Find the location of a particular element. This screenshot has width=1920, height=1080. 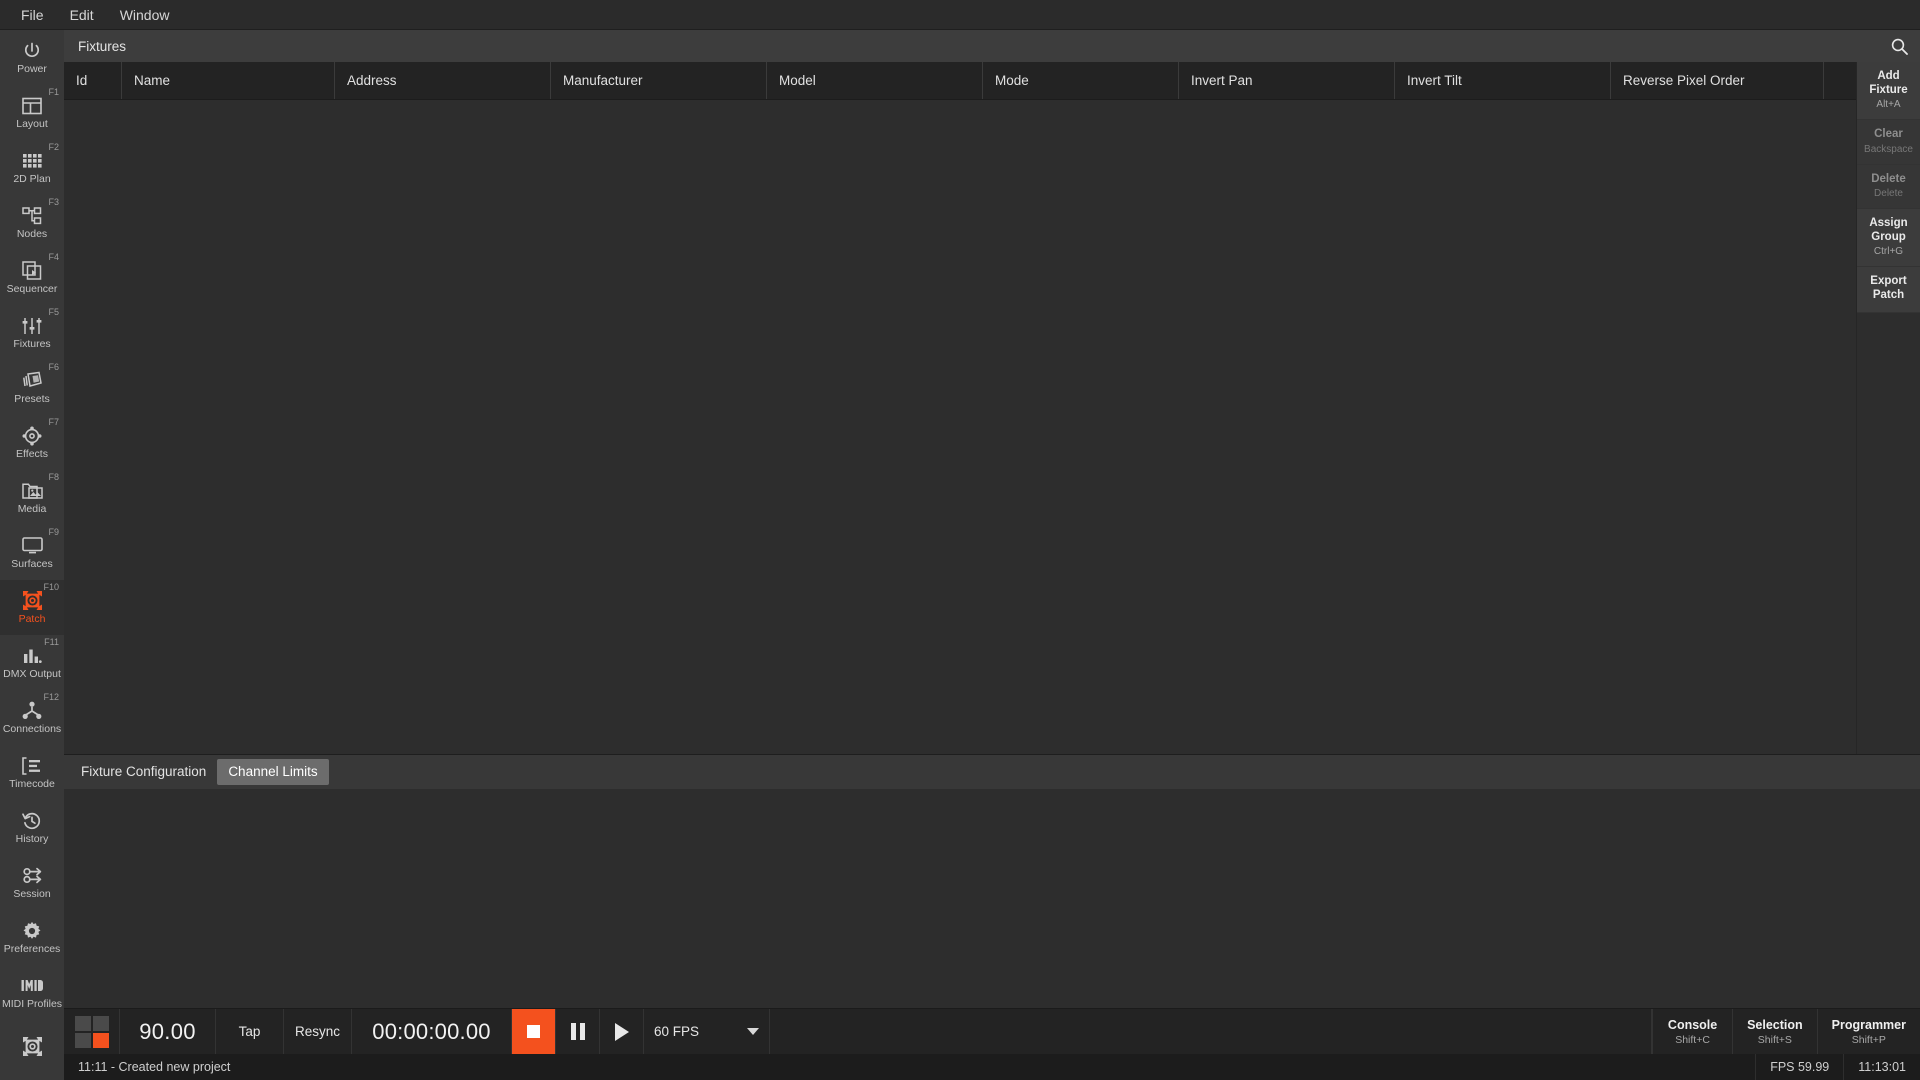

column-header-label: Id is located at coordinates (82, 80).